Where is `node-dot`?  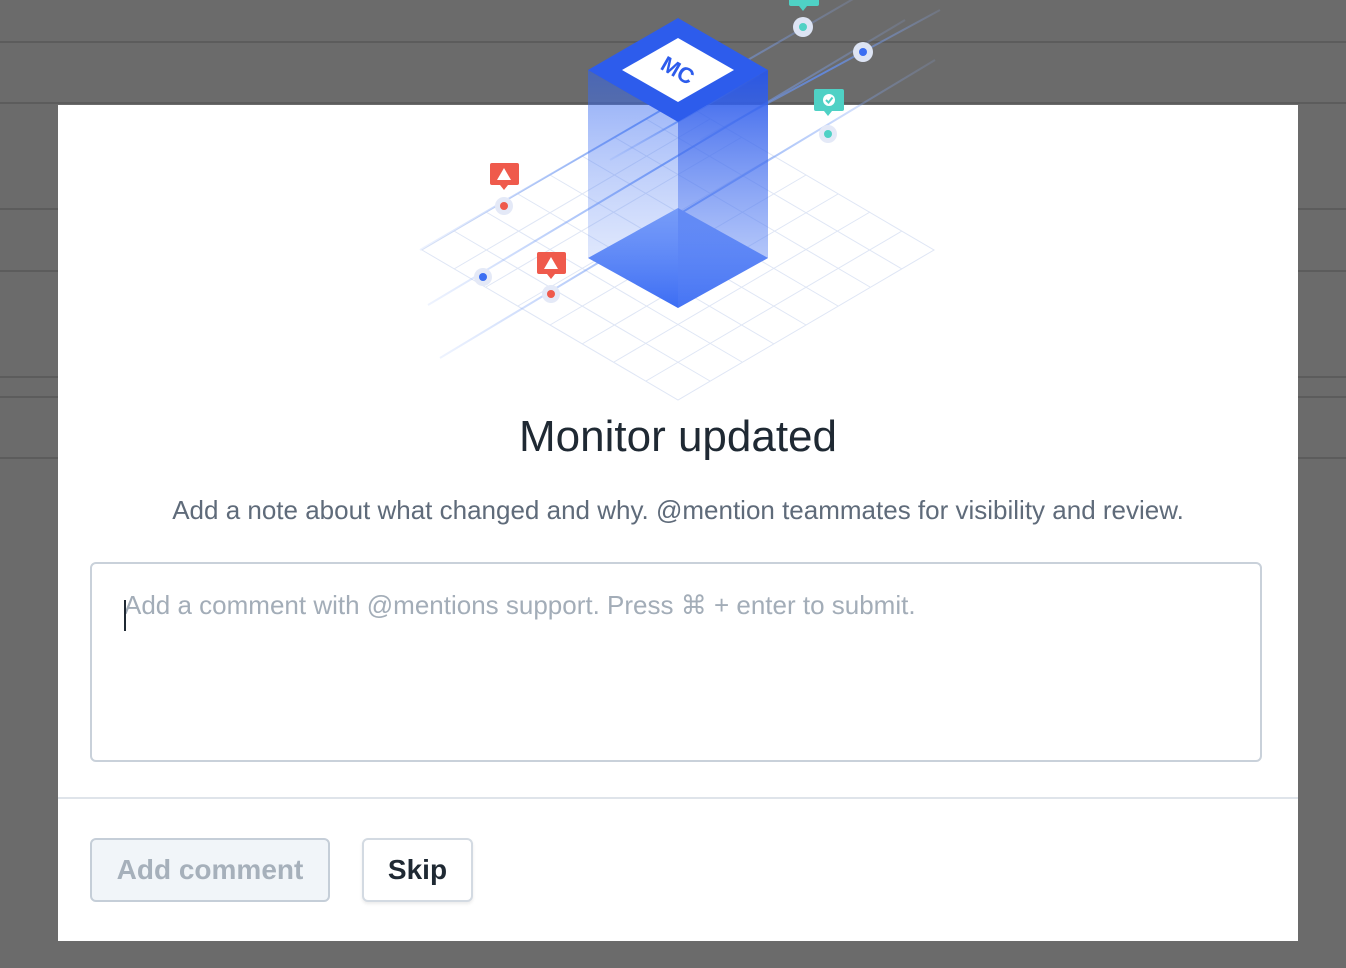 node-dot is located at coordinates (863, 52).